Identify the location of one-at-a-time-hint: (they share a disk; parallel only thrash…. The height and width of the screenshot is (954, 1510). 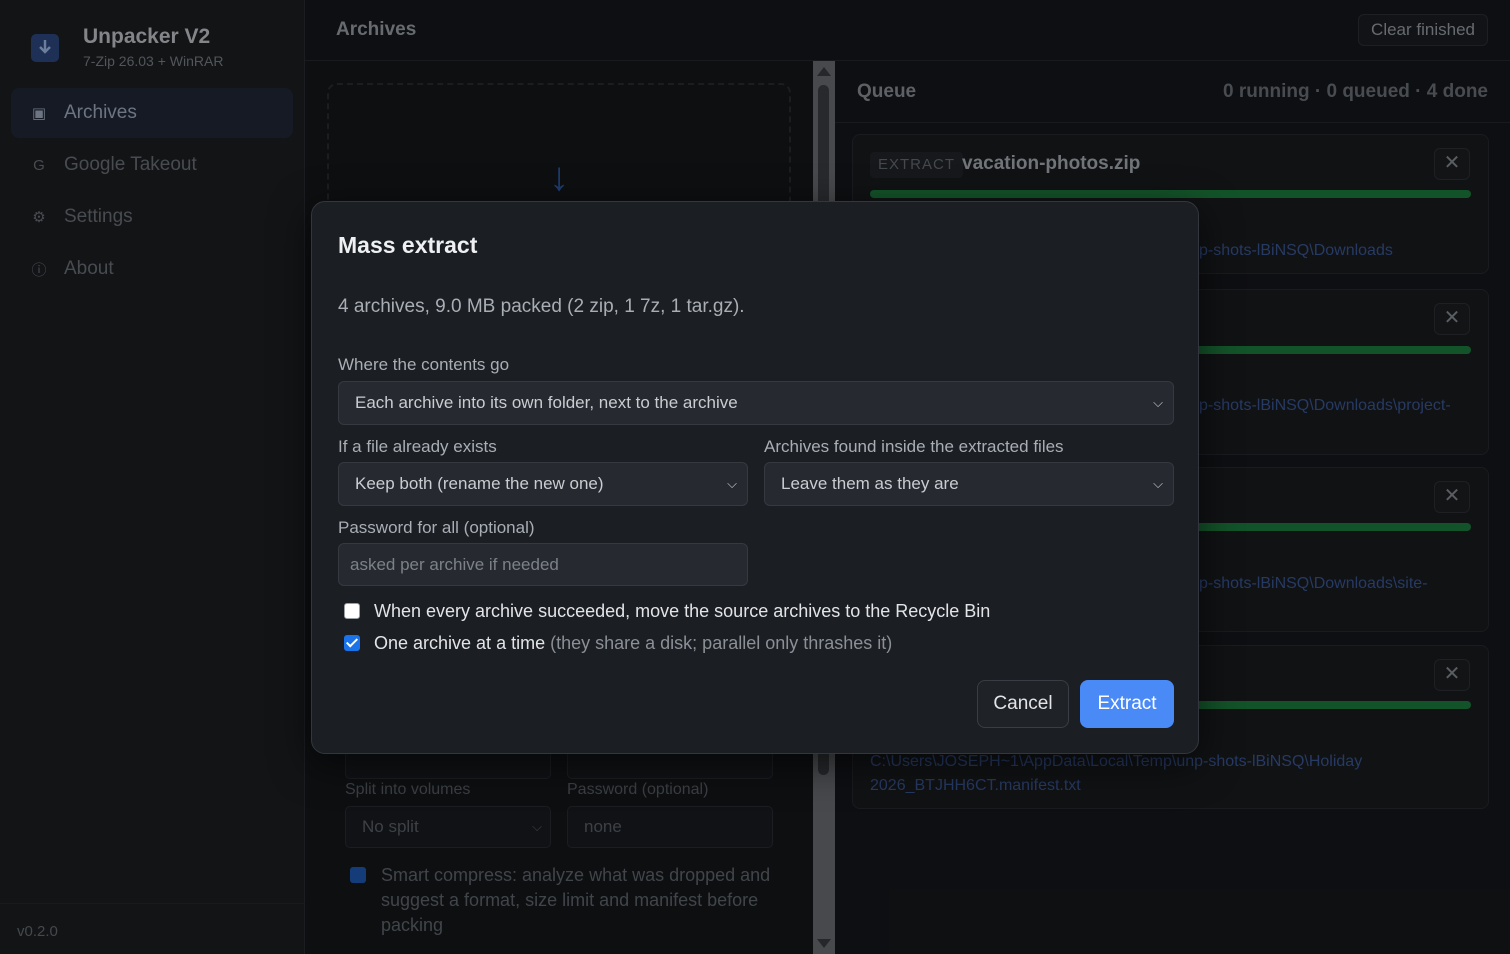
(721, 643).